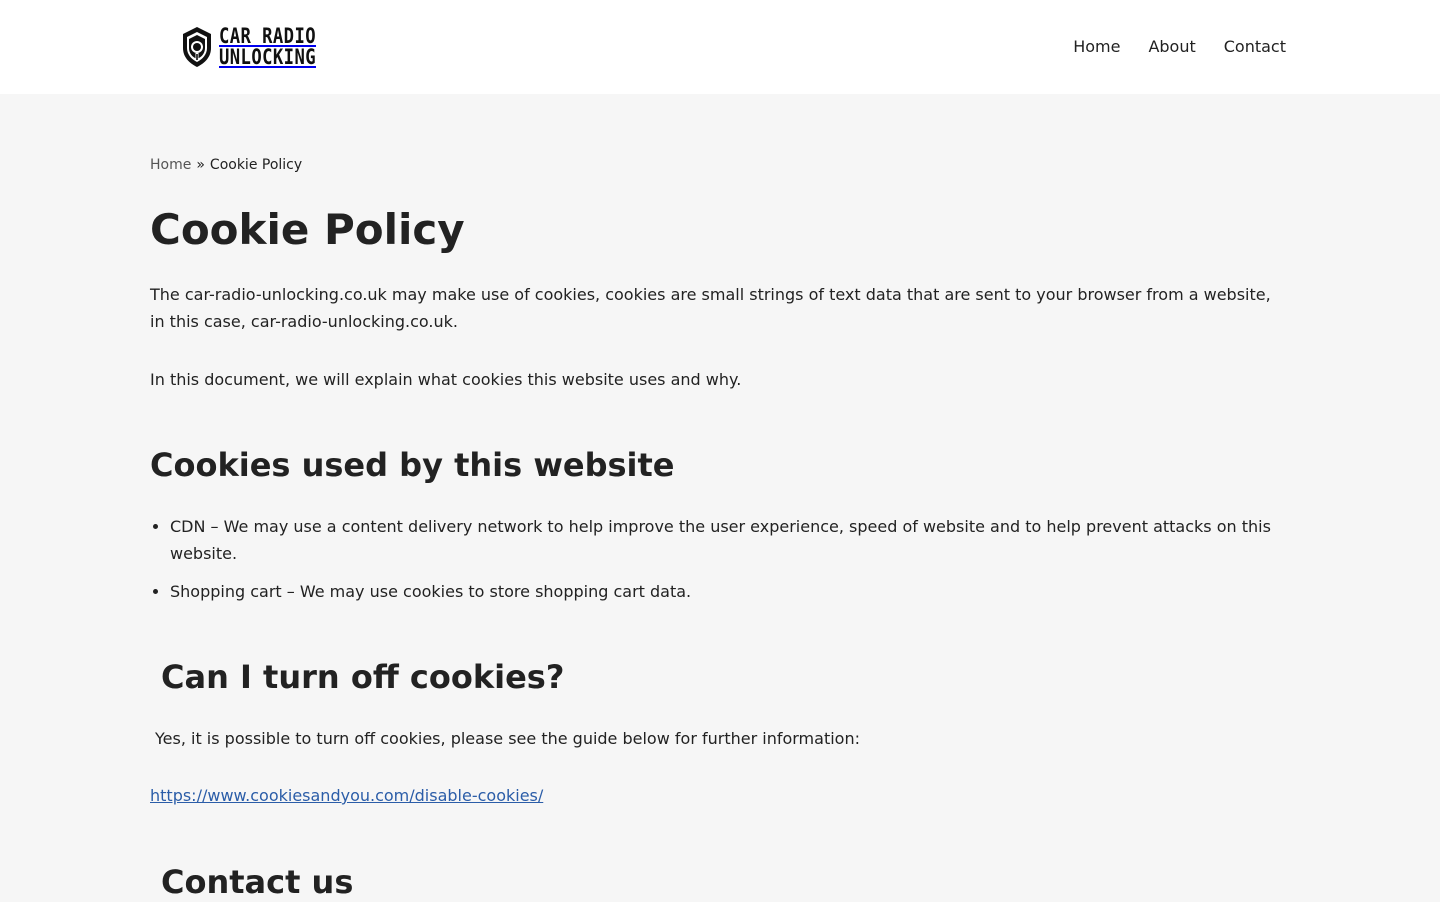  What do you see at coordinates (170, 165) in the screenshot?
I see `breadcrumb-home: Home` at bounding box center [170, 165].